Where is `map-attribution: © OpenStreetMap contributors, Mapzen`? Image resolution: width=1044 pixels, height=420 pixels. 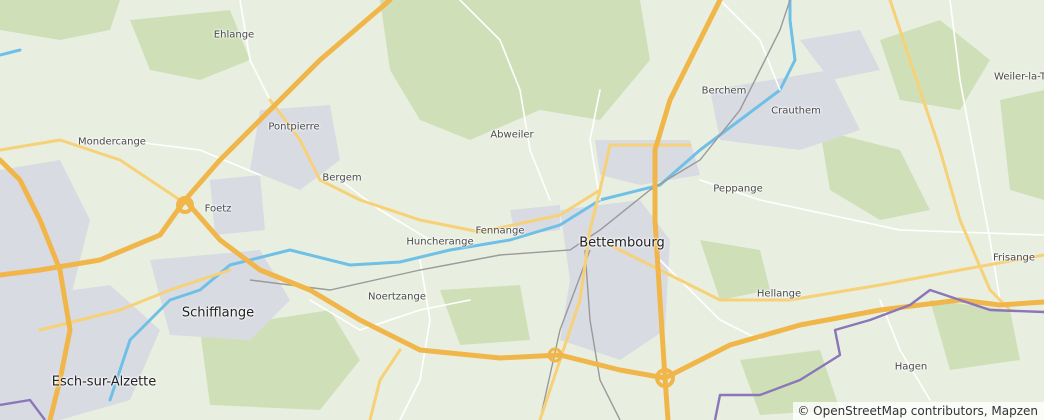
map-attribution: © OpenStreetMap contributors, Mapzen is located at coordinates (918, 411).